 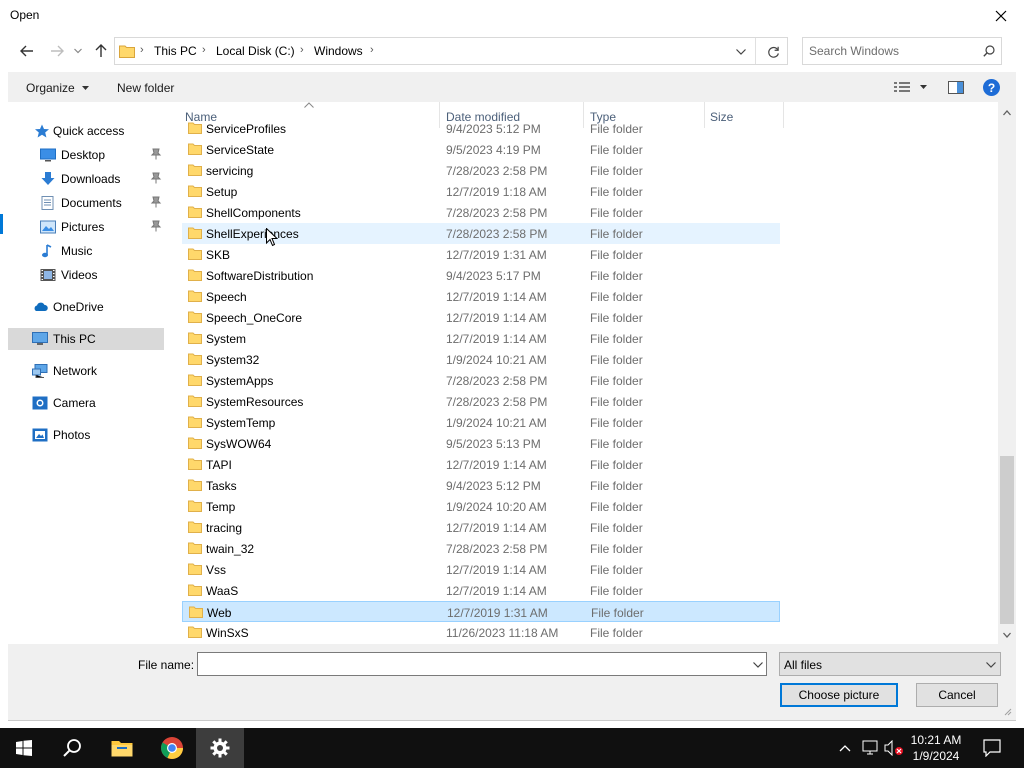 What do you see at coordinates (83, 227) in the screenshot?
I see `sidebar-item-label: Pictures` at bounding box center [83, 227].